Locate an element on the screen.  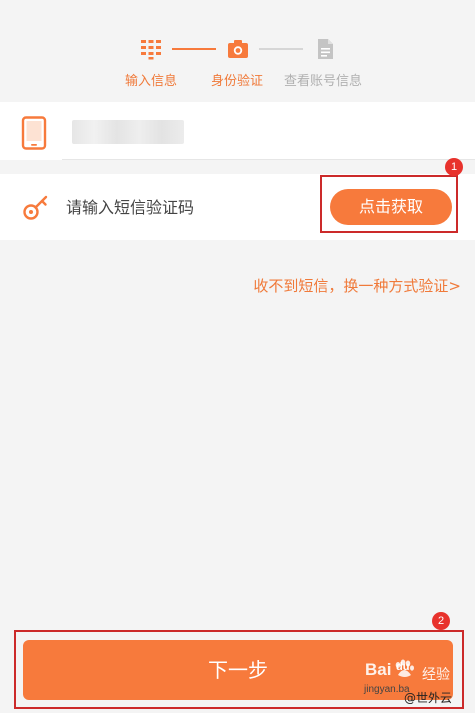
step-label-identity-verify: 身份验证 is located at coordinates (237, 81).